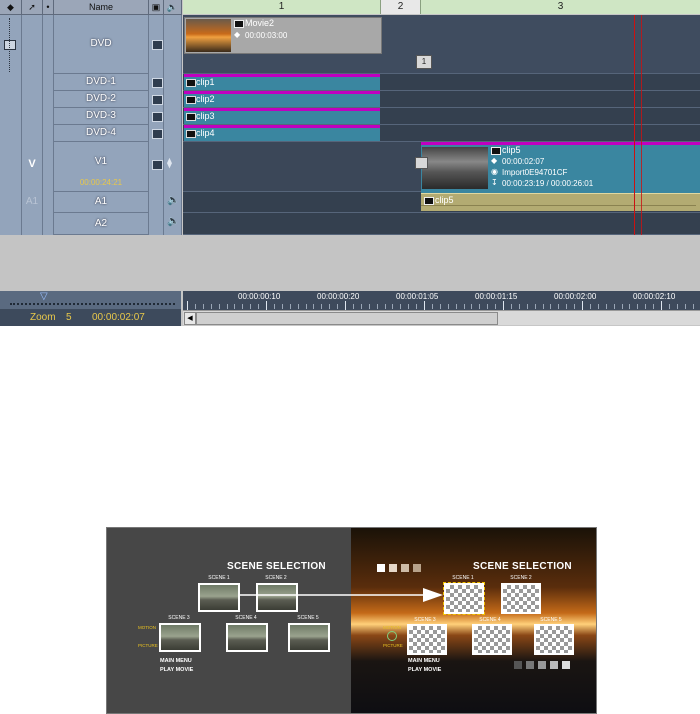 The width and height of the screenshot is (700, 714). What do you see at coordinates (401, 7) in the screenshot?
I see `sequence-tab-2: 2` at bounding box center [401, 7].